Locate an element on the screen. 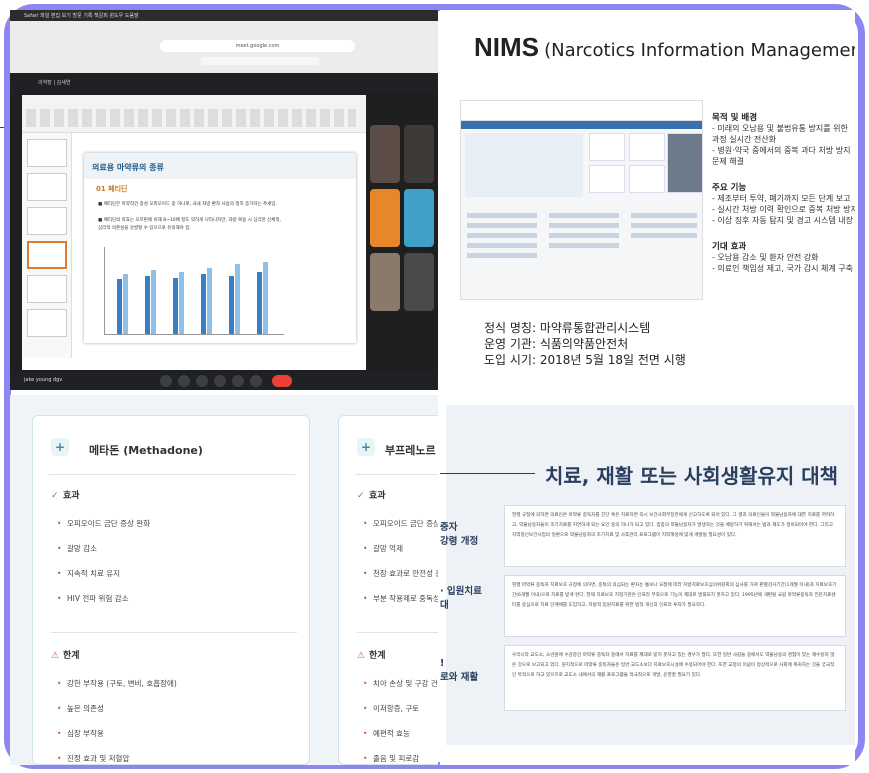 This screenshot has width=869, height=773. section-line: - 병원·약국 중에서의 중복 과다 처방 방지 is located at coordinates (781, 150).